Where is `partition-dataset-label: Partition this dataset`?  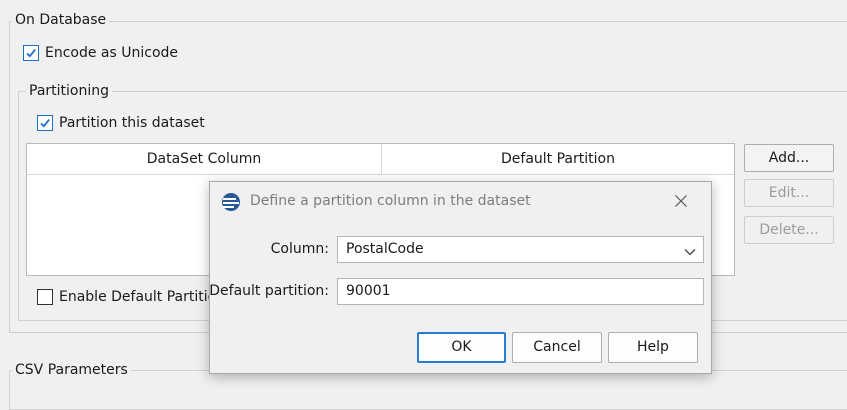 partition-dataset-label: Partition this dataset is located at coordinates (132, 123).